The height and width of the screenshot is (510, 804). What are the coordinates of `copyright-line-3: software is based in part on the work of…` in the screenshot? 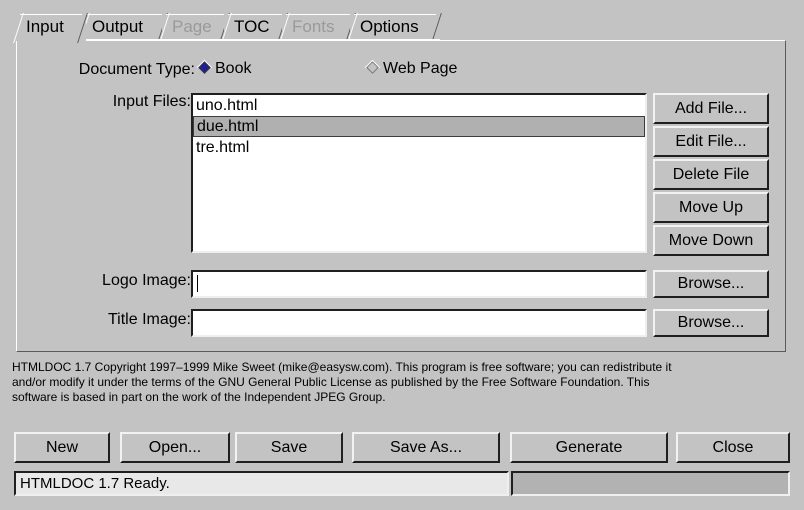 It's located at (199, 397).